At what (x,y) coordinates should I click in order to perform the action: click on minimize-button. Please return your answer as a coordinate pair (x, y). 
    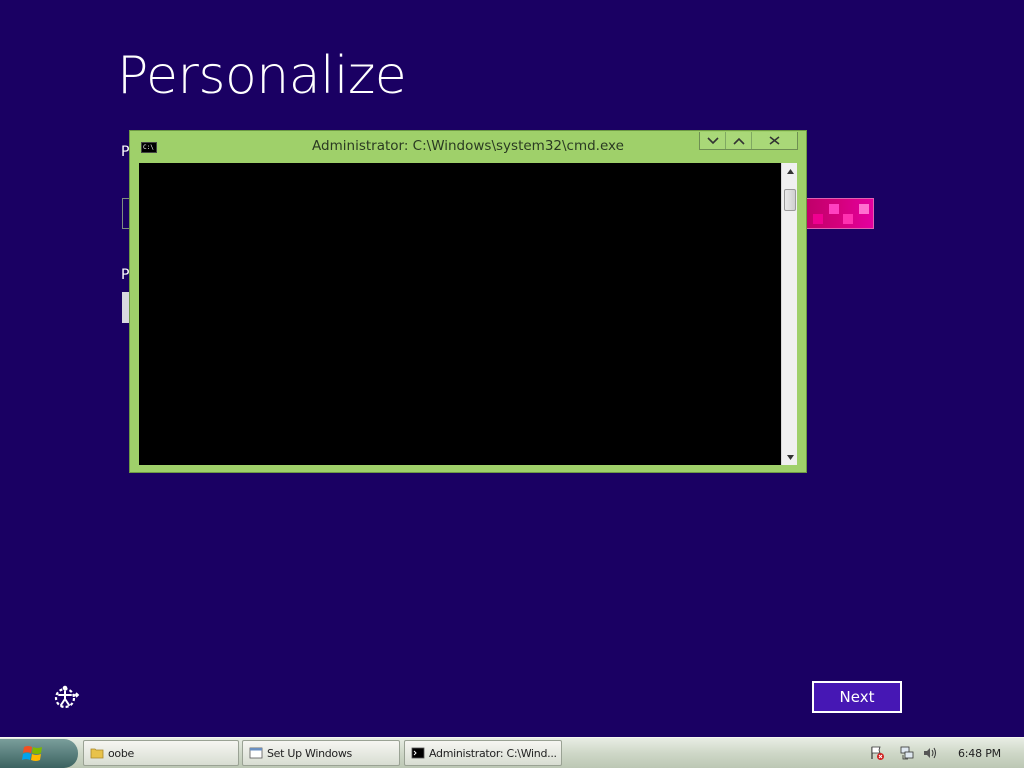
    Looking at the image, I should click on (713, 140).